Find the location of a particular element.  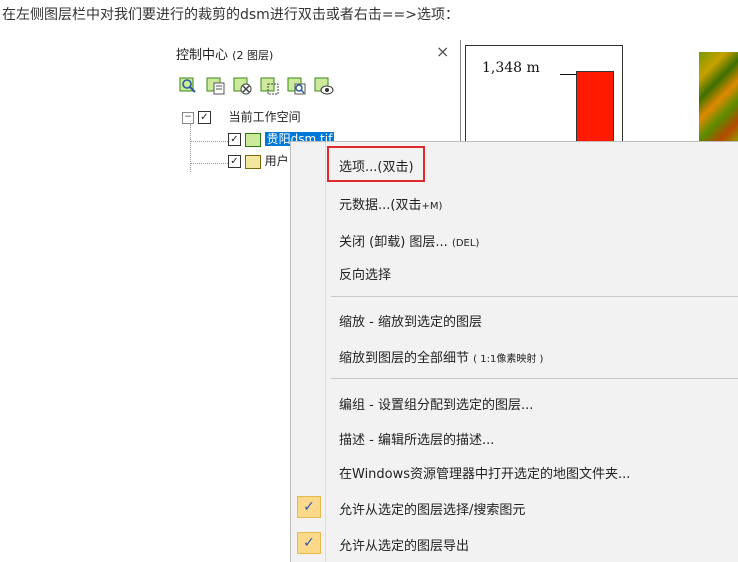

menu-item-allow-export: 允许从选定的图层导出 is located at coordinates (404, 544).